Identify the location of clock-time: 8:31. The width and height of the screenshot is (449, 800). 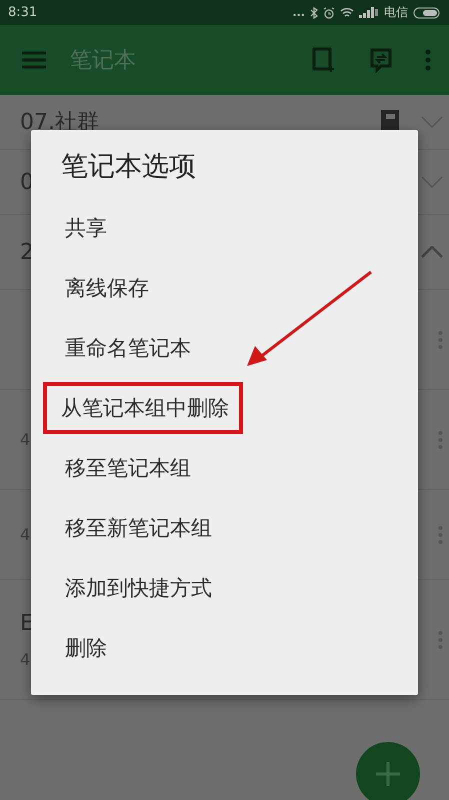
(23, 12).